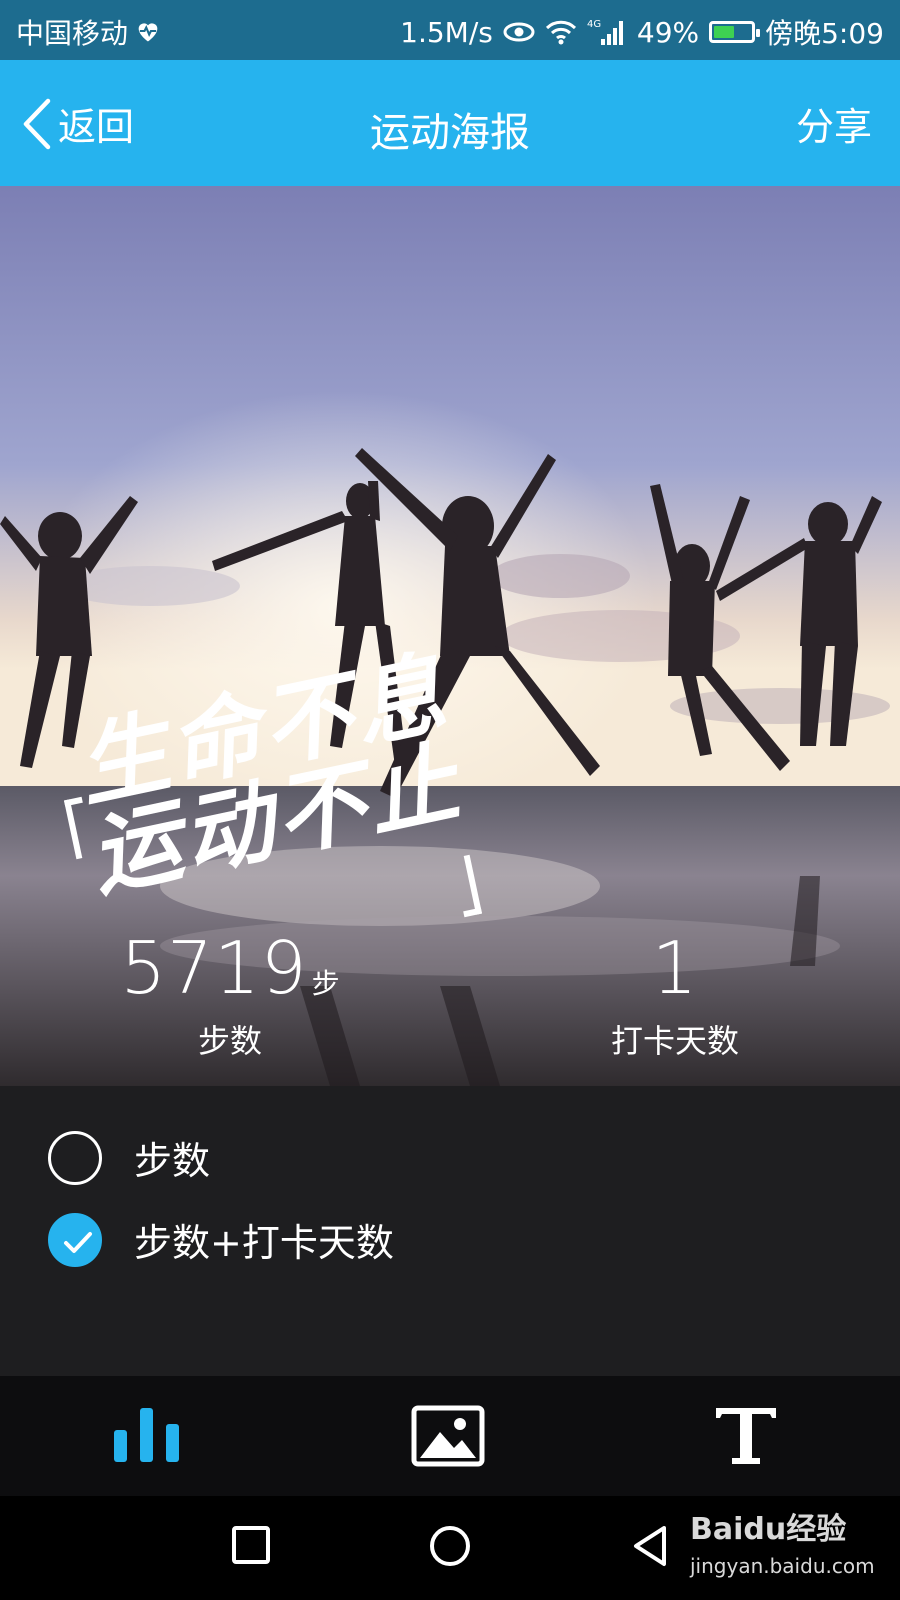  I want to click on steps-unit: 步, so click(325, 983).